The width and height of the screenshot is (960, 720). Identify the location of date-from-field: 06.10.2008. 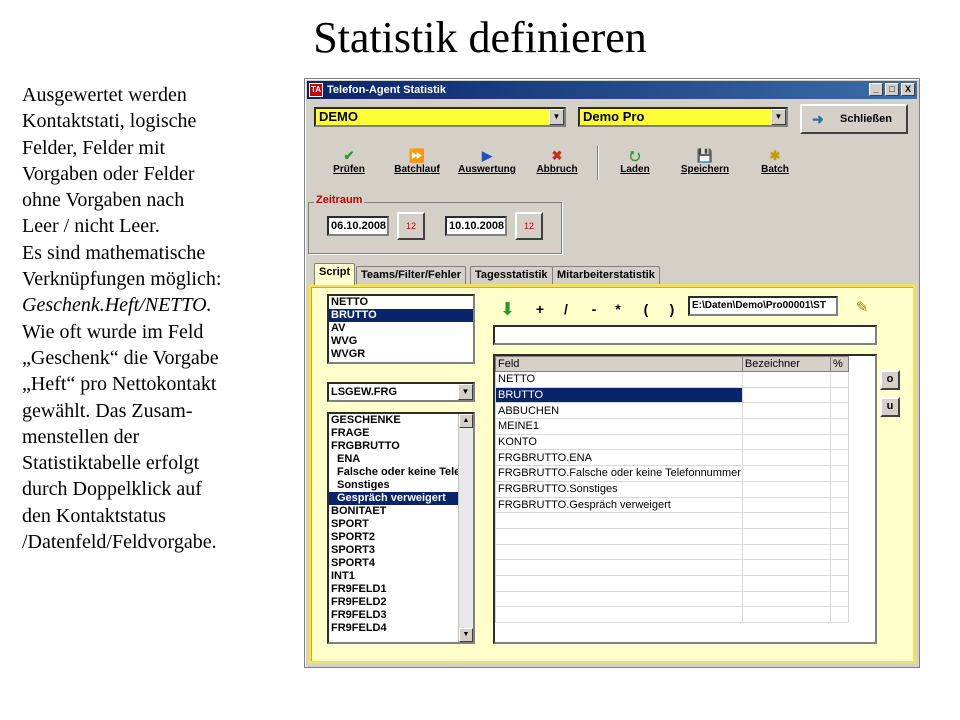
(358, 226).